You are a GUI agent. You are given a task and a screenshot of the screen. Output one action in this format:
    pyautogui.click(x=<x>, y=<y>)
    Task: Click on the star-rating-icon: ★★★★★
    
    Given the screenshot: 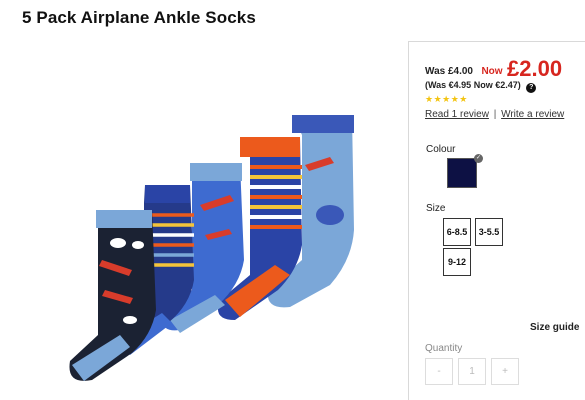 What is the action you would take?
    pyautogui.click(x=446, y=99)
    